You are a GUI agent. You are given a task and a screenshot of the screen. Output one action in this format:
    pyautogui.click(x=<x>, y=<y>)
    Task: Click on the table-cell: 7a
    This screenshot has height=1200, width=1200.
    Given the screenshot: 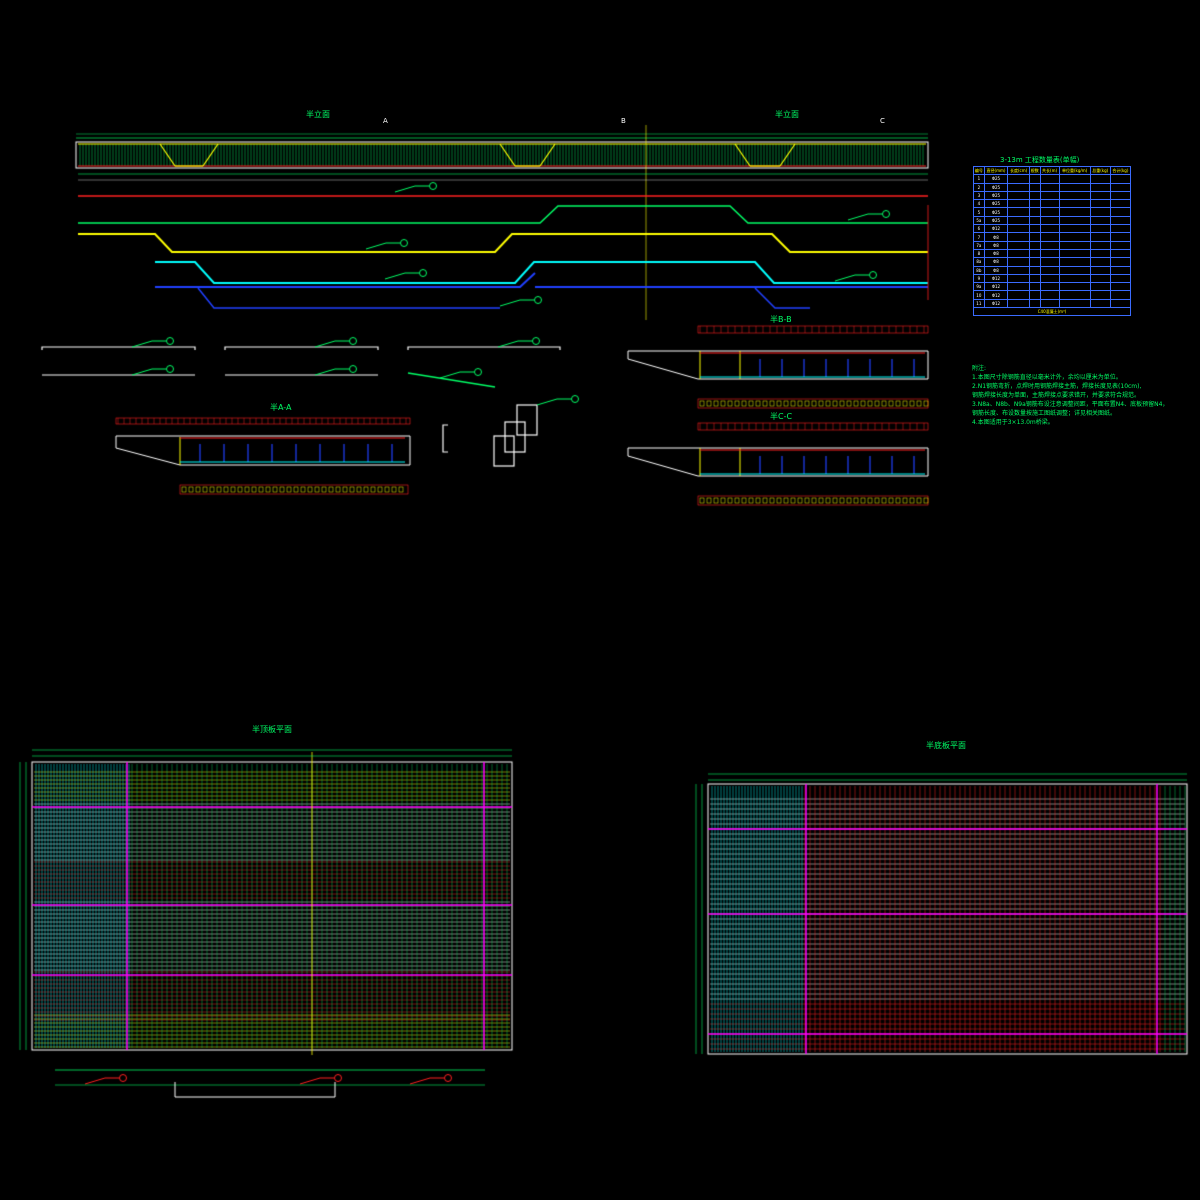 What is the action you would take?
    pyautogui.click(x=979, y=245)
    